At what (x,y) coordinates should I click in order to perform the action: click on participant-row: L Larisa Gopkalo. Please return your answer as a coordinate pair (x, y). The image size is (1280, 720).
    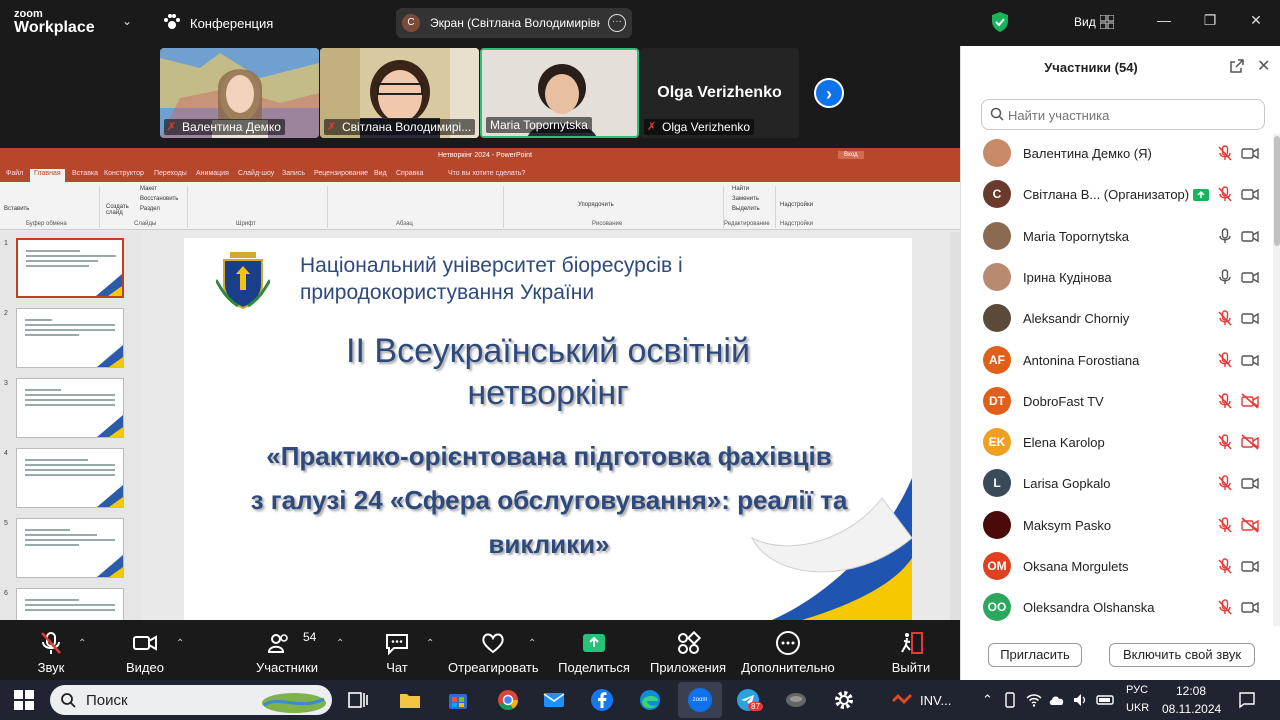
    Looking at the image, I should click on (1117, 484).